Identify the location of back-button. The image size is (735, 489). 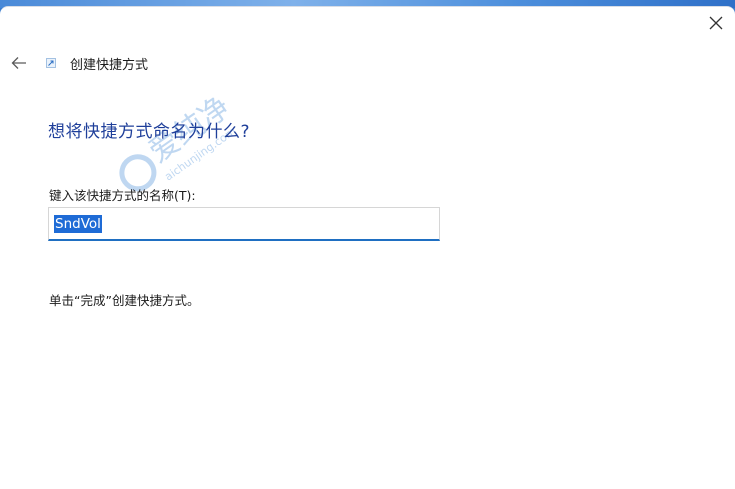
(19, 63).